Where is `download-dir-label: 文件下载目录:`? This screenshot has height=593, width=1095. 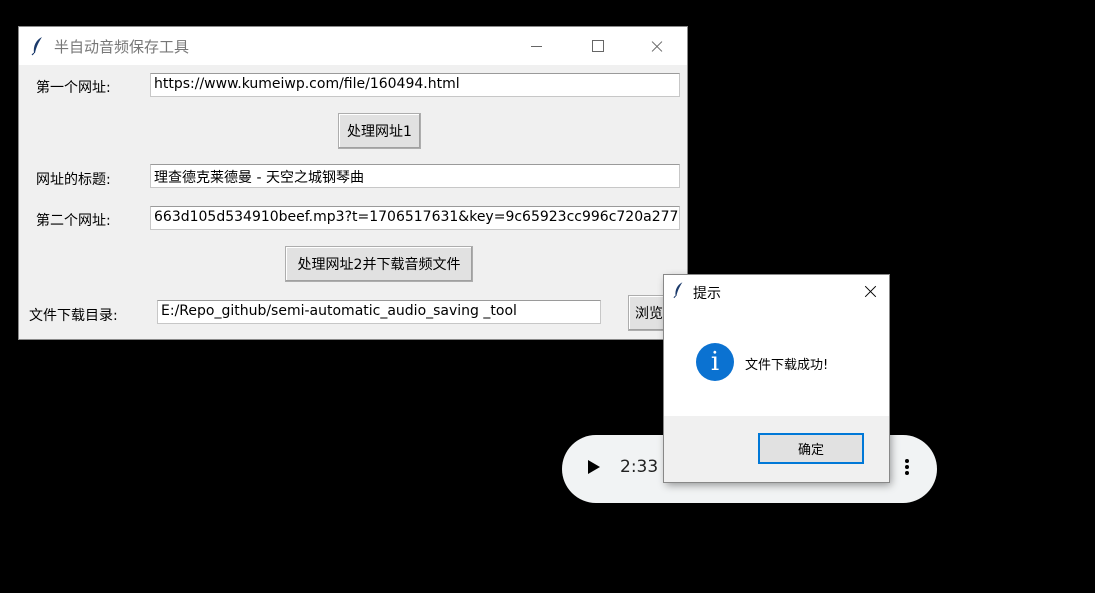
download-dir-label: 文件下载目录: is located at coordinates (73, 316).